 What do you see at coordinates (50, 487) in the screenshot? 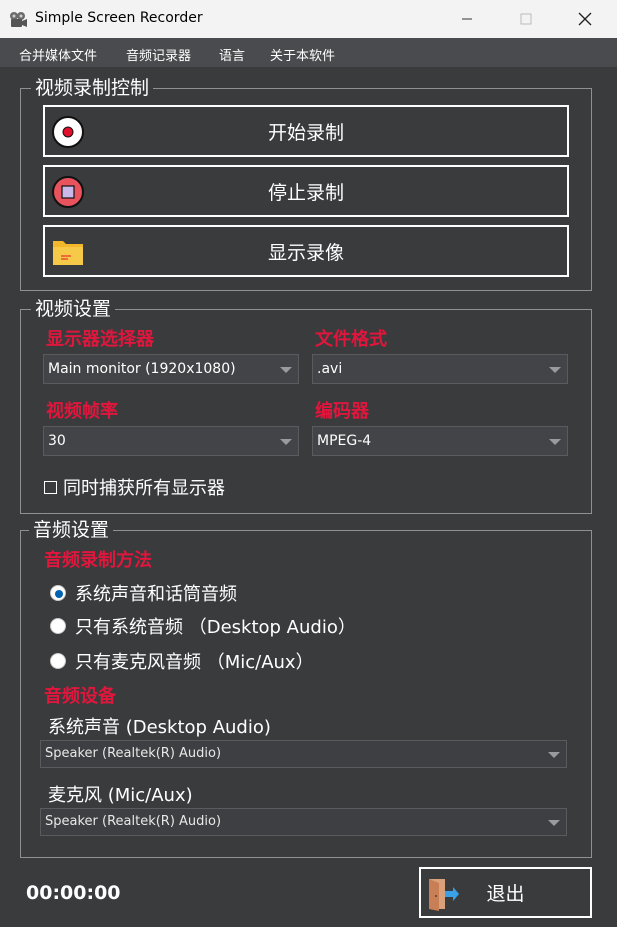
I see `checkbox-box` at bounding box center [50, 487].